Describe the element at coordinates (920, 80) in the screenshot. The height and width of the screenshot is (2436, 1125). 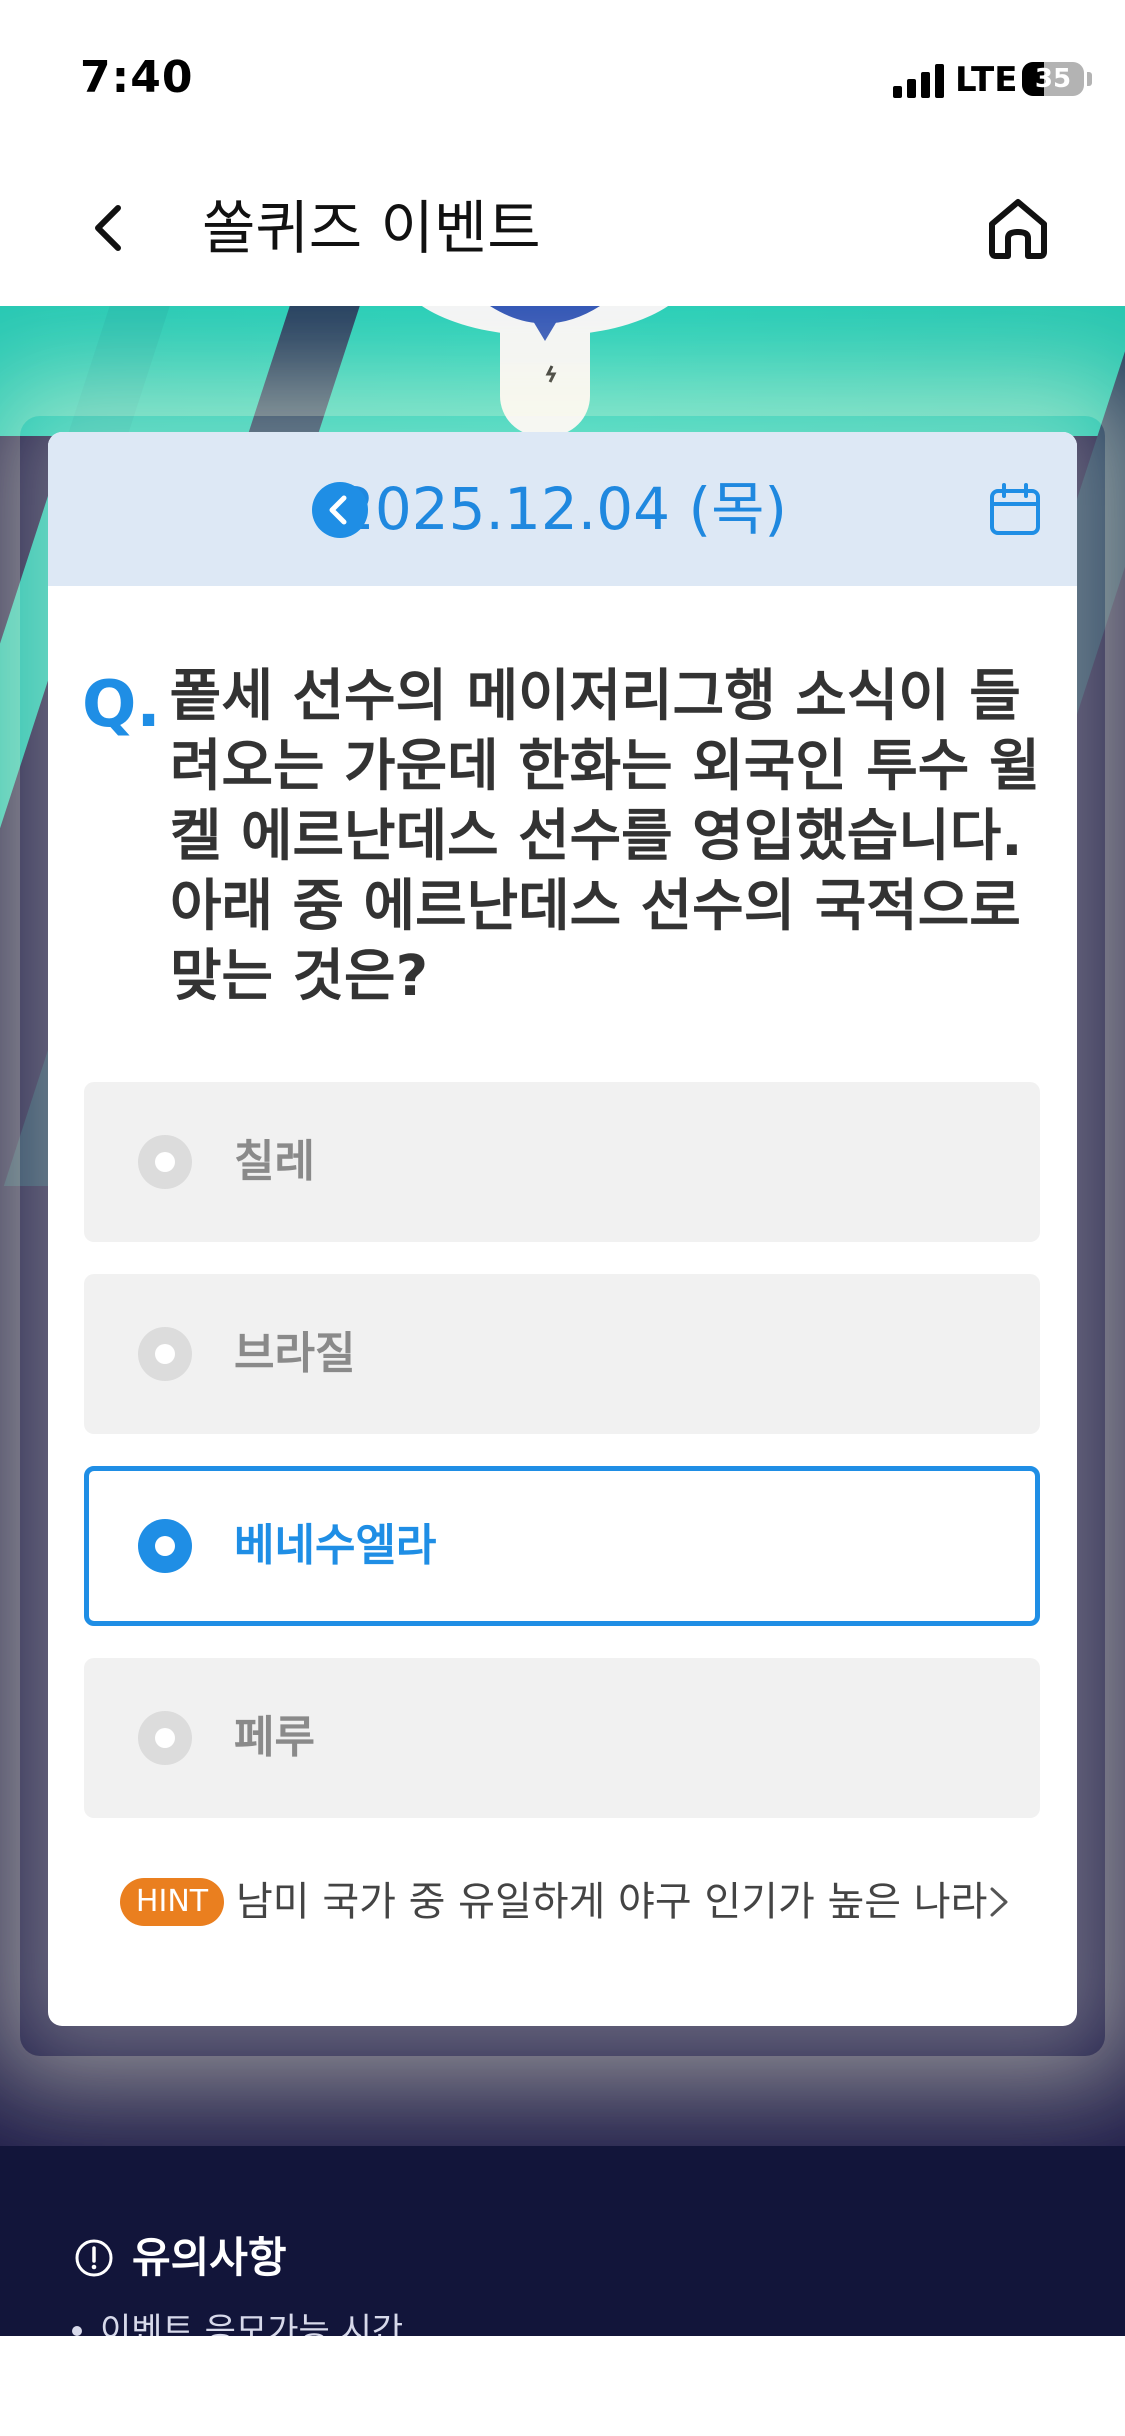
I see `signal-icon` at that location.